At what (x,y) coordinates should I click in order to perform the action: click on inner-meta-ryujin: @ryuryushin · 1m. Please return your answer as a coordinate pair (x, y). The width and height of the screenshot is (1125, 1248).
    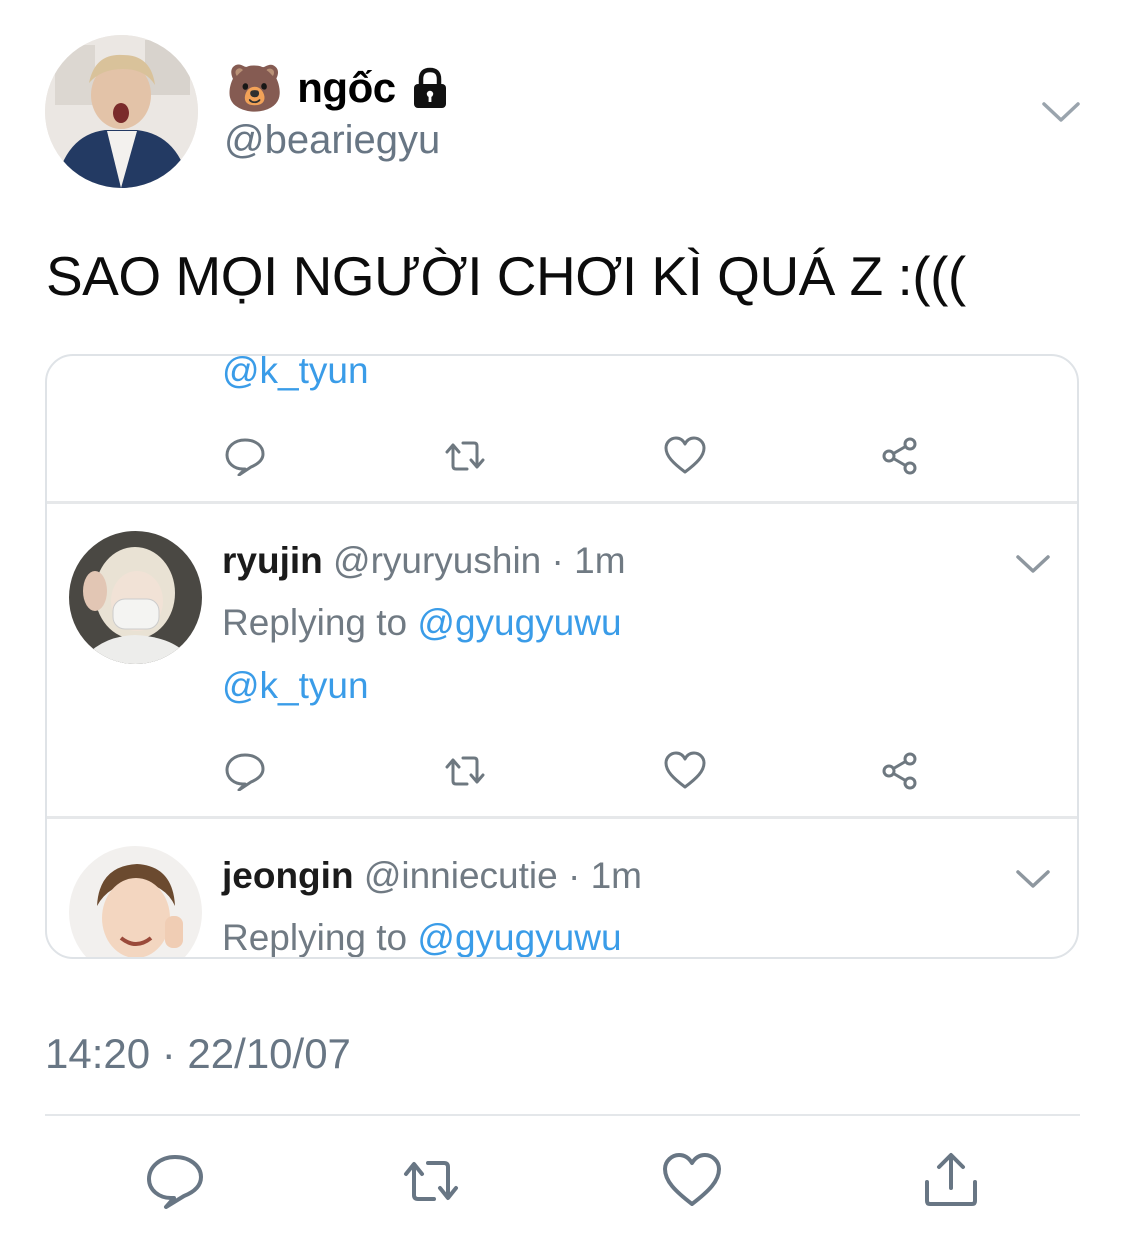
    Looking at the image, I should click on (479, 560).